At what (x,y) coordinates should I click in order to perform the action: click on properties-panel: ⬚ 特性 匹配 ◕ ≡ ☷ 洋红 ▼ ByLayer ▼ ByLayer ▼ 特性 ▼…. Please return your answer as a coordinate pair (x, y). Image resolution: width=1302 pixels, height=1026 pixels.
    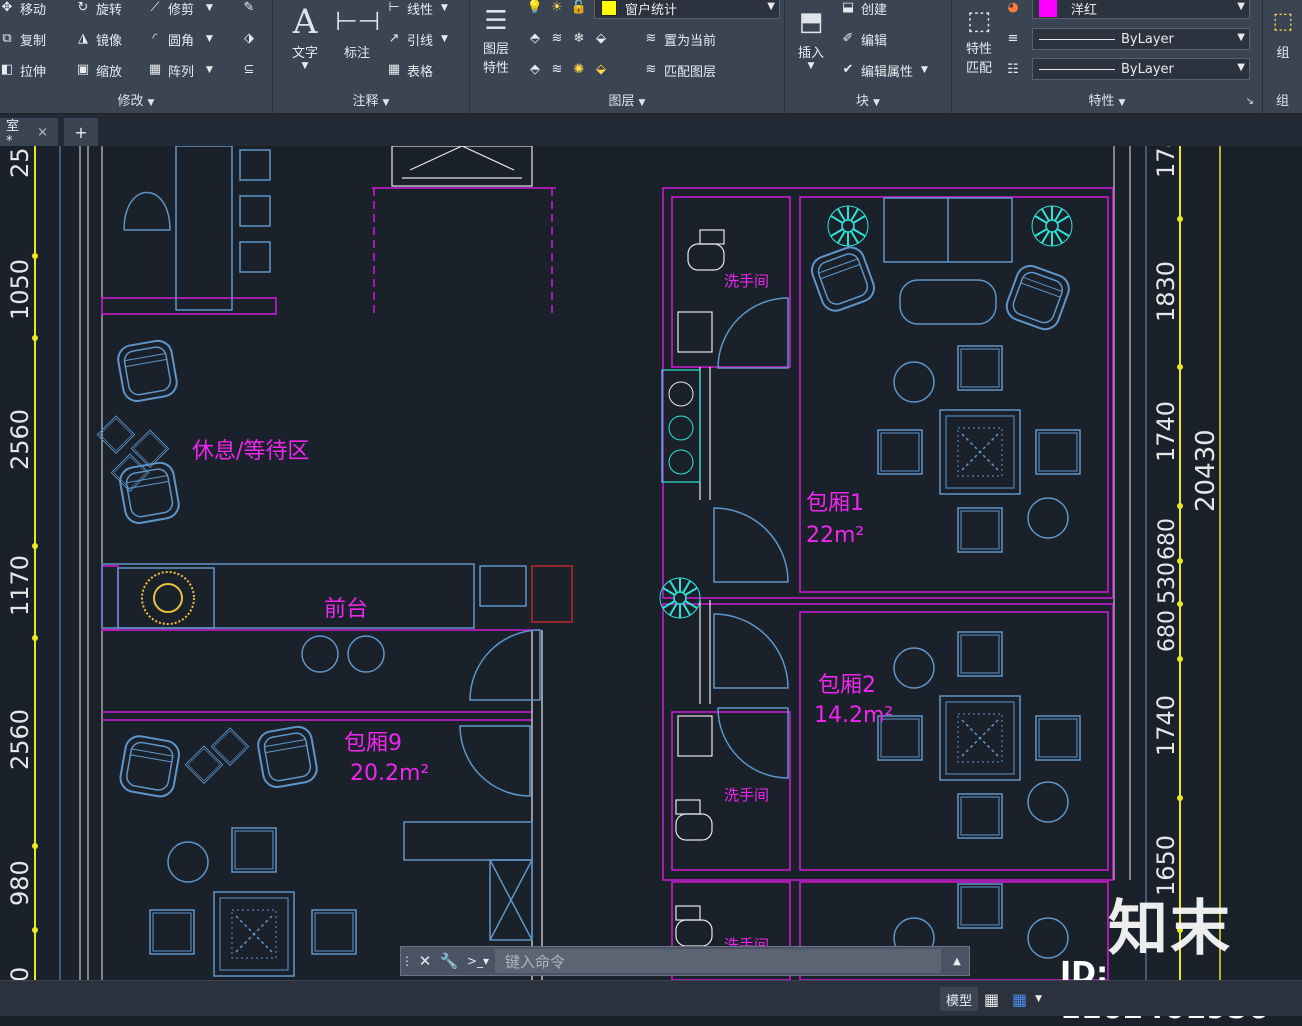
    Looking at the image, I should click on (1107, 56).